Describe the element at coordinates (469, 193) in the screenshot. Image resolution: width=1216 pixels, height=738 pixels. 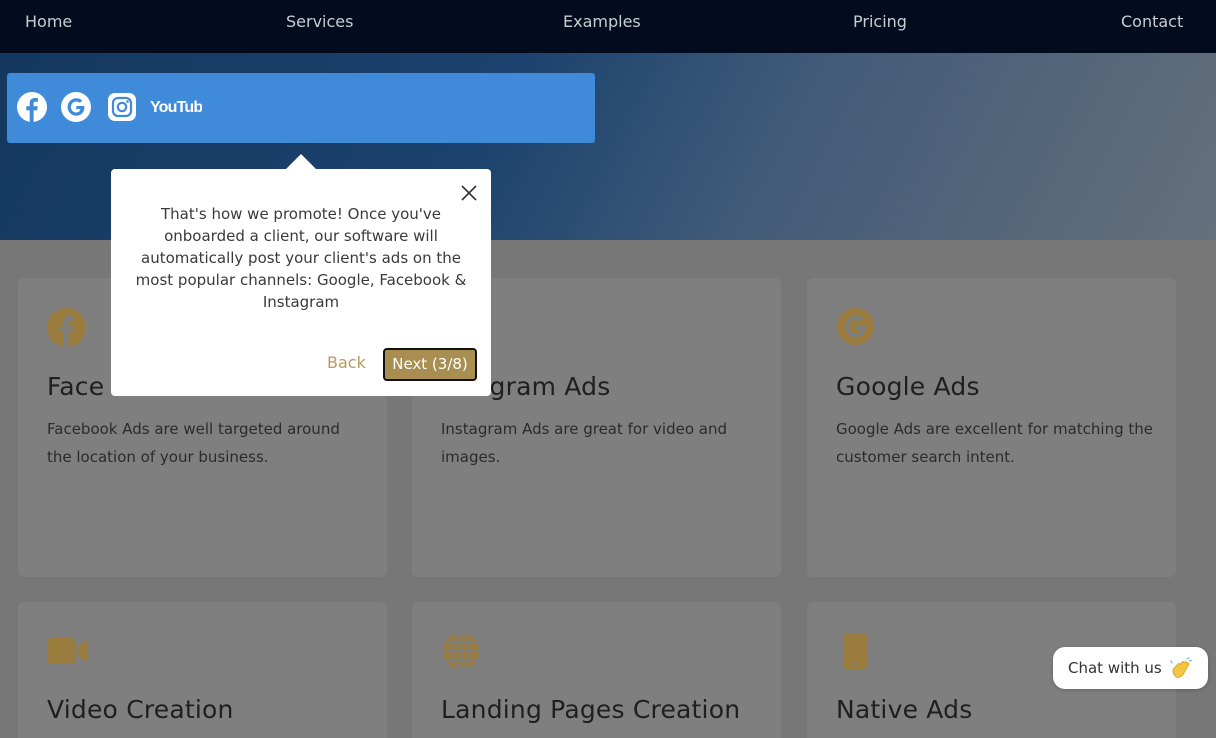
I see `close-icon` at that location.